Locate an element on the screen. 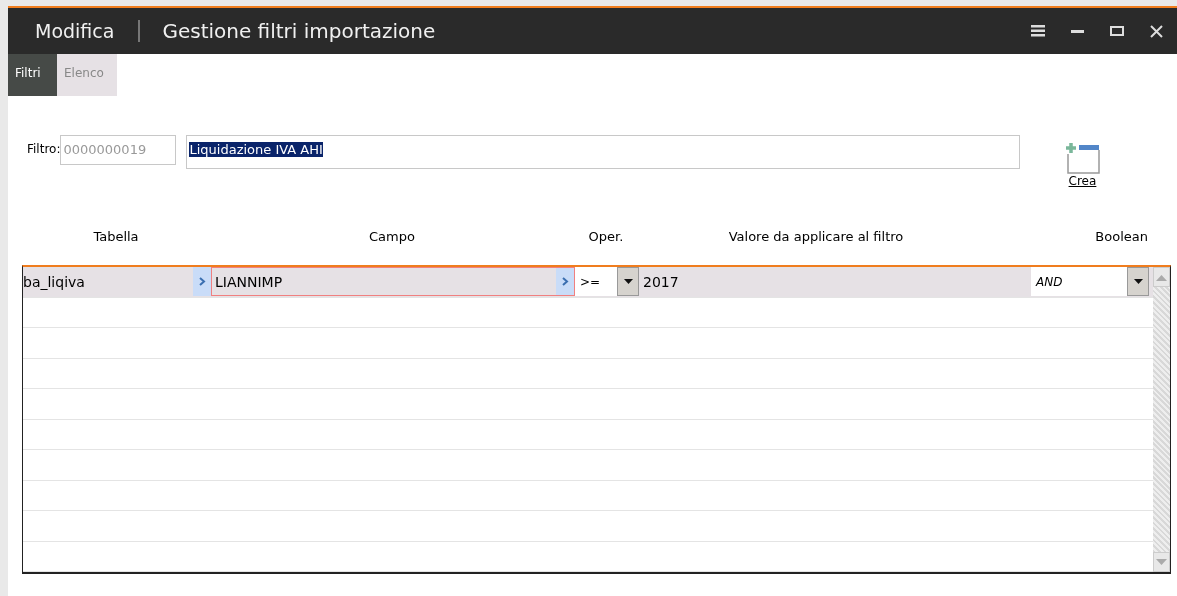  window-mode: Modifica is located at coordinates (75, 31).